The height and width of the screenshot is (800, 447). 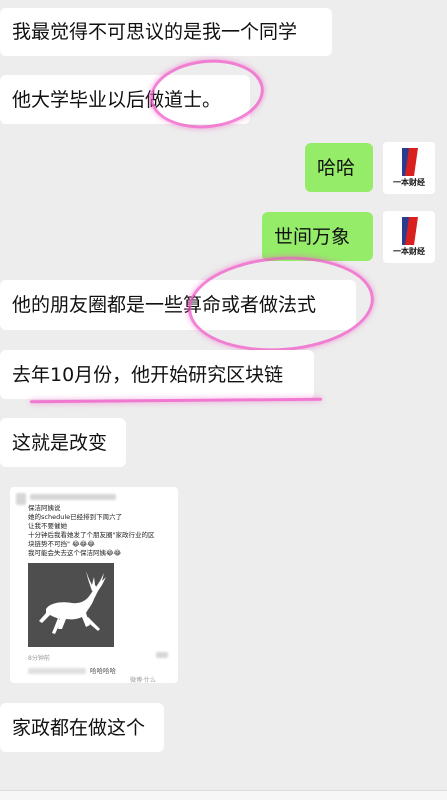 What do you see at coordinates (312, 236) in the screenshot?
I see `message-text: 世间万象` at bounding box center [312, 236].